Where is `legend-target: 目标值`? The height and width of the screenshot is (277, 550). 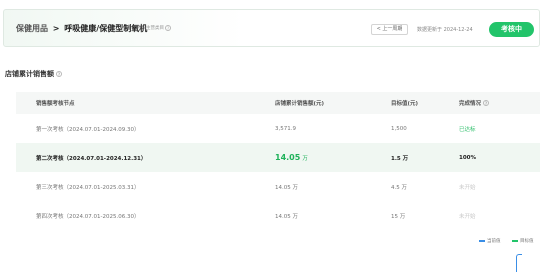
legend-target: 目标值 is located at coordinates (523, 241).